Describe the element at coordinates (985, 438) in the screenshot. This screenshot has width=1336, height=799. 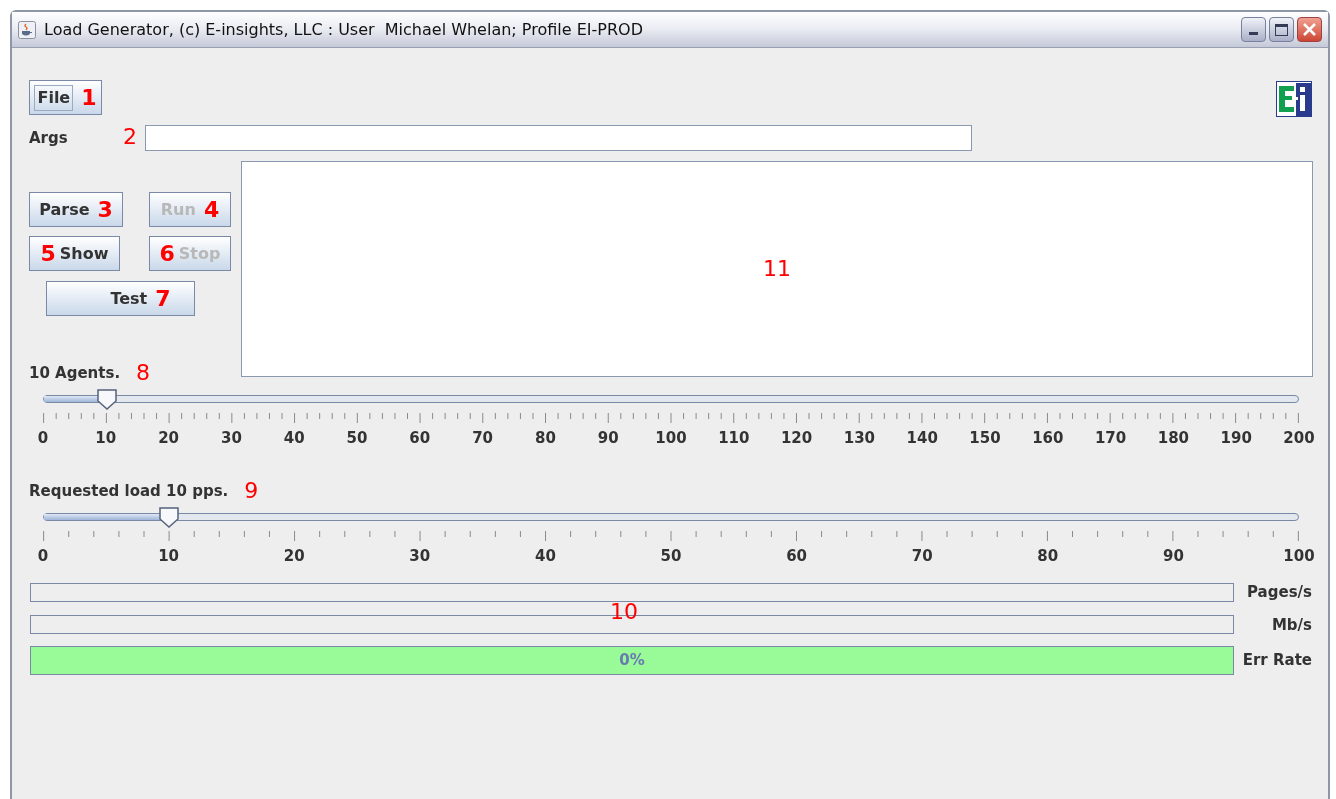
I see `tick-label: 150` at that location.